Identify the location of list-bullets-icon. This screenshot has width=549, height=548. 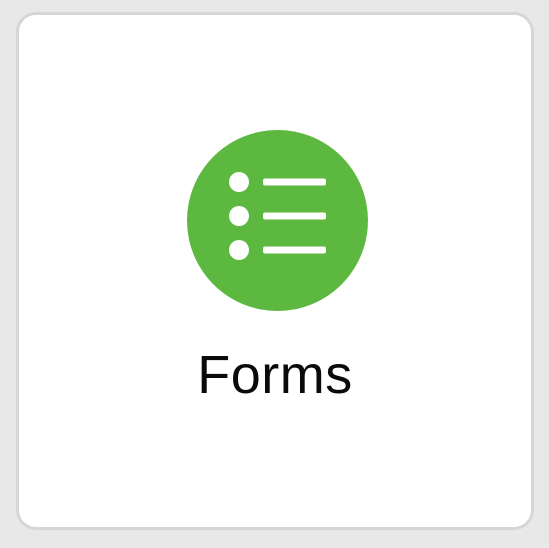
(277, 220).